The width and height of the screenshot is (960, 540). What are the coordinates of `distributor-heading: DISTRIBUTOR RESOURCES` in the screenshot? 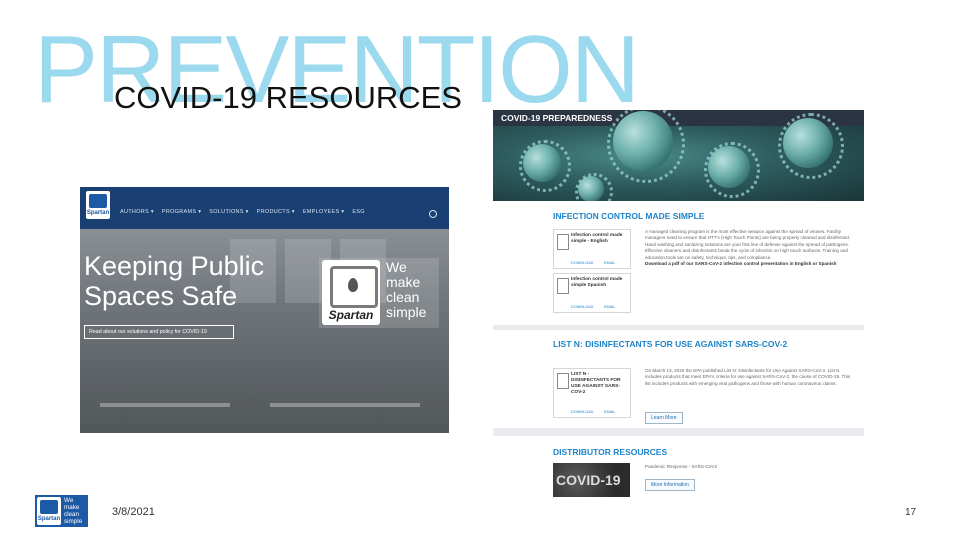 It's located at (610, 452).